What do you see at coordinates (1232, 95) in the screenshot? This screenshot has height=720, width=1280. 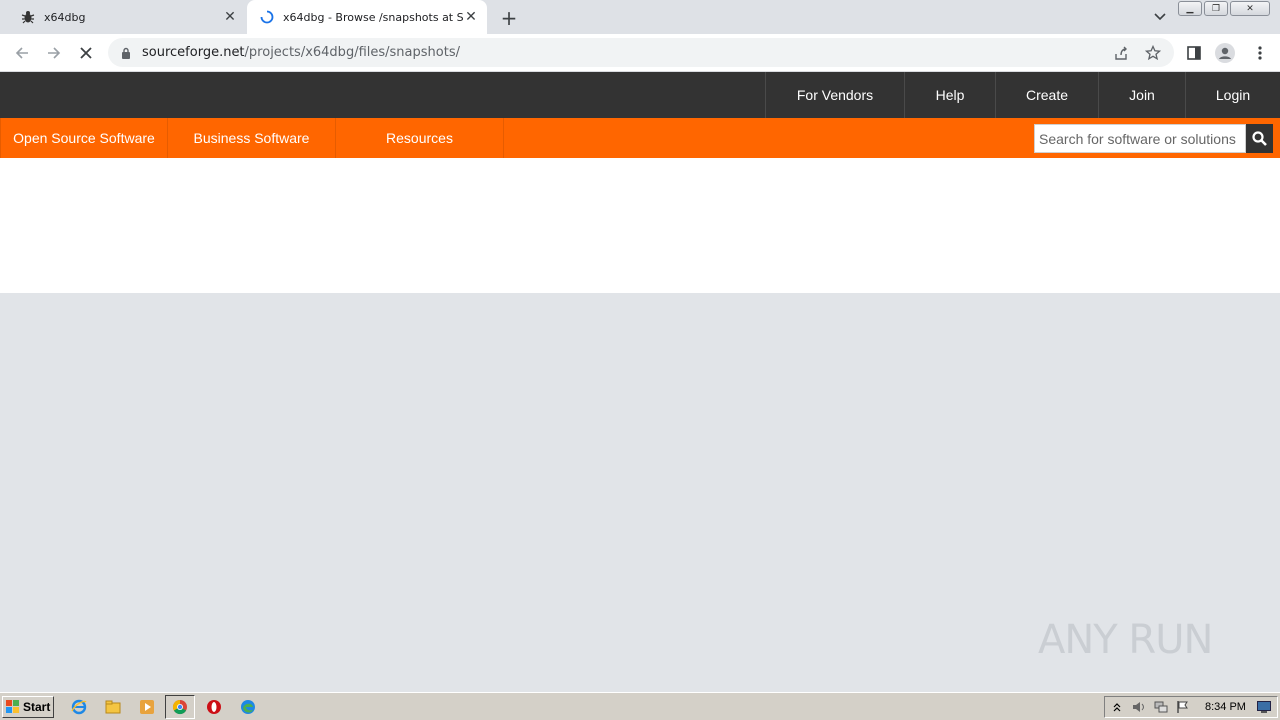 I see `login-link: Login` at bounding box center [1232, 95].